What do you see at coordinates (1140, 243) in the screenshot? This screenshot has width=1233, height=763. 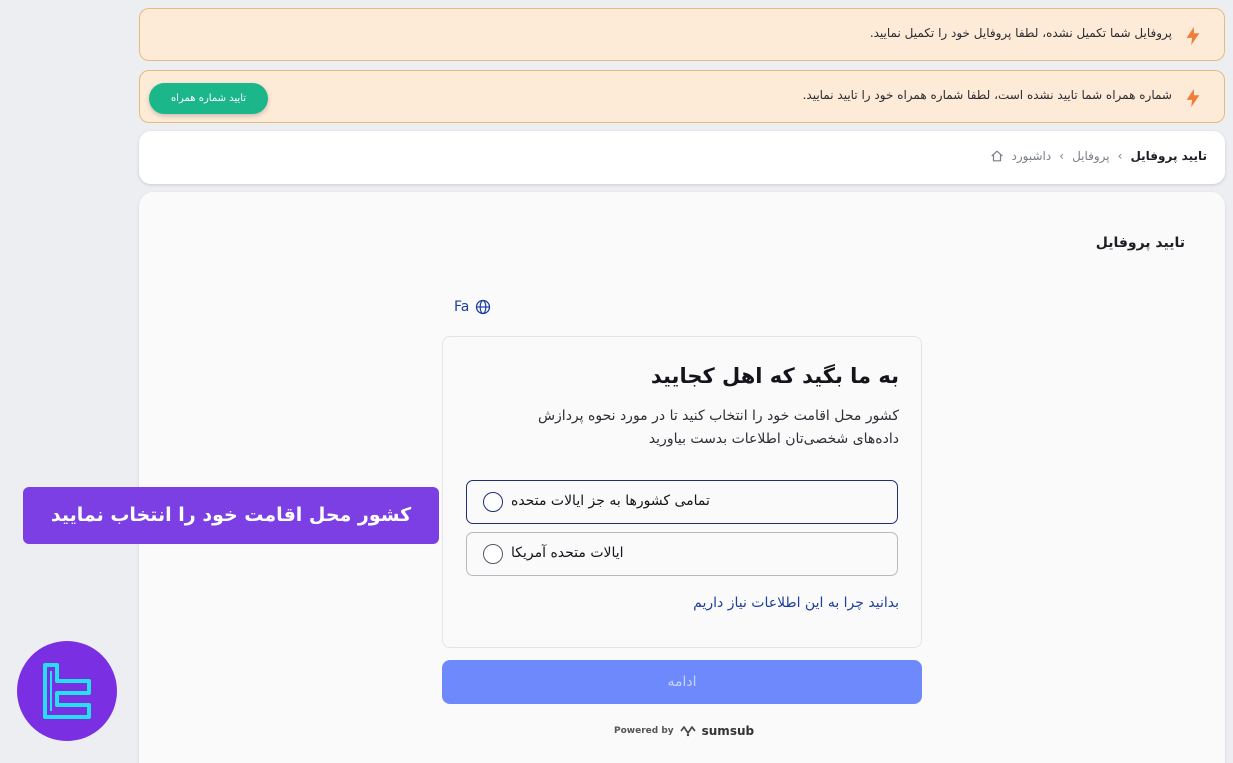 I see `page-title: تایید پروفایل` at bounding box center [1140, 243].